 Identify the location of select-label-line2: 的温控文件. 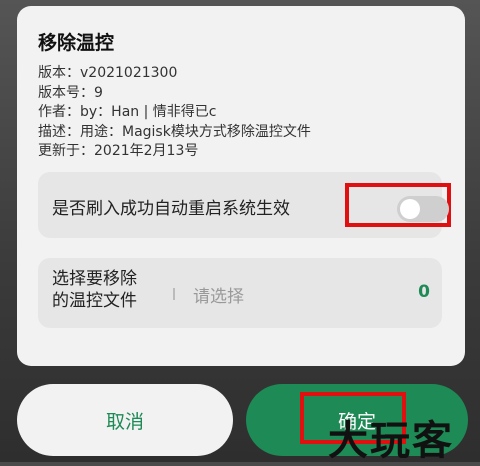
(94, 301).